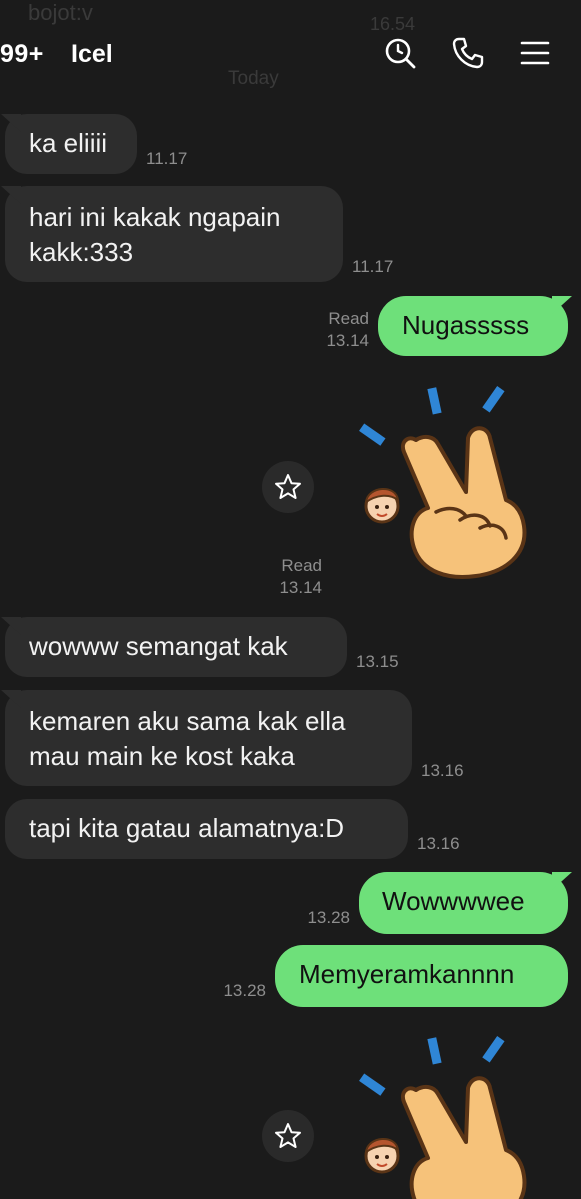 The height and width of the screenshot is (1199, 581). What do you see at coordinates (22, 54) in the screenshot?
I see `unread-count-back-button: 99+` at bounding box center [22, 54].